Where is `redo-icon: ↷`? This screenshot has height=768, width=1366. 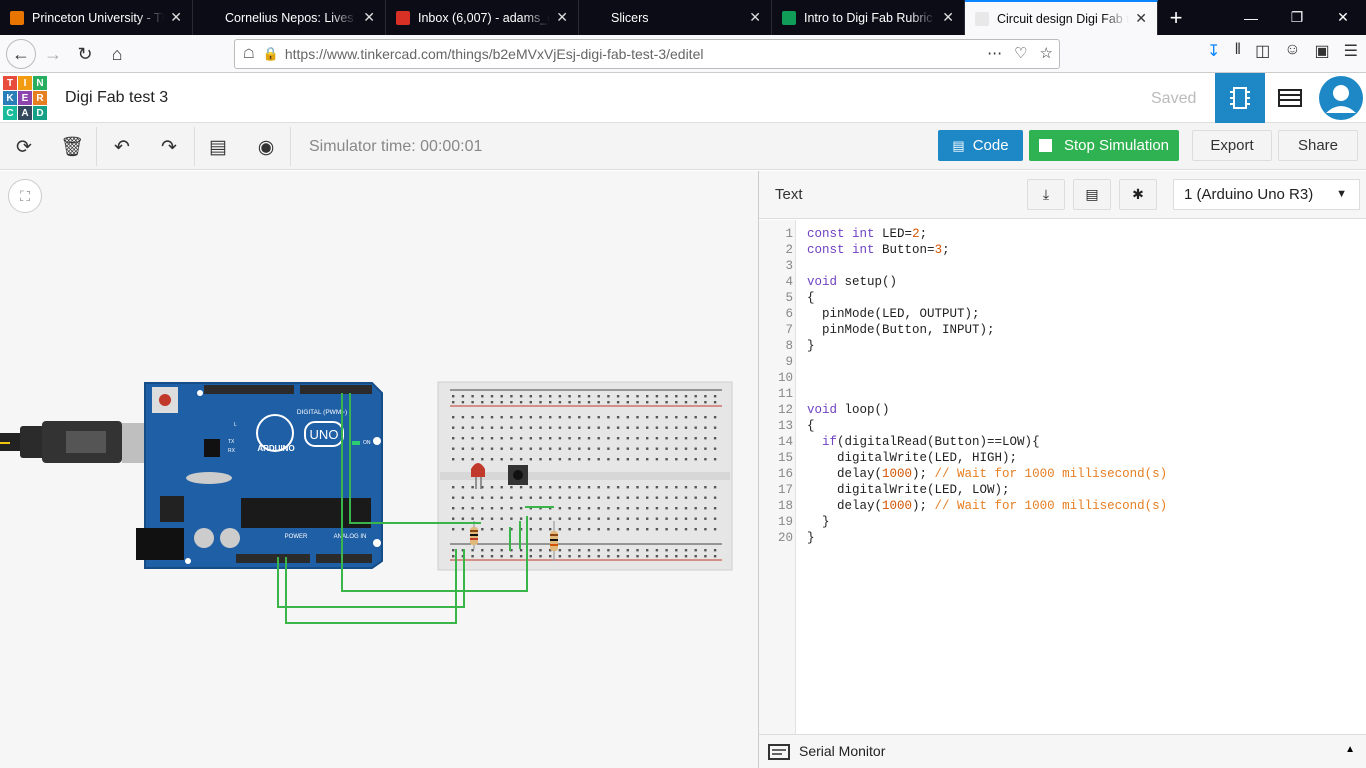
redo-icon: ↷ is located at coordinates (169, 147).